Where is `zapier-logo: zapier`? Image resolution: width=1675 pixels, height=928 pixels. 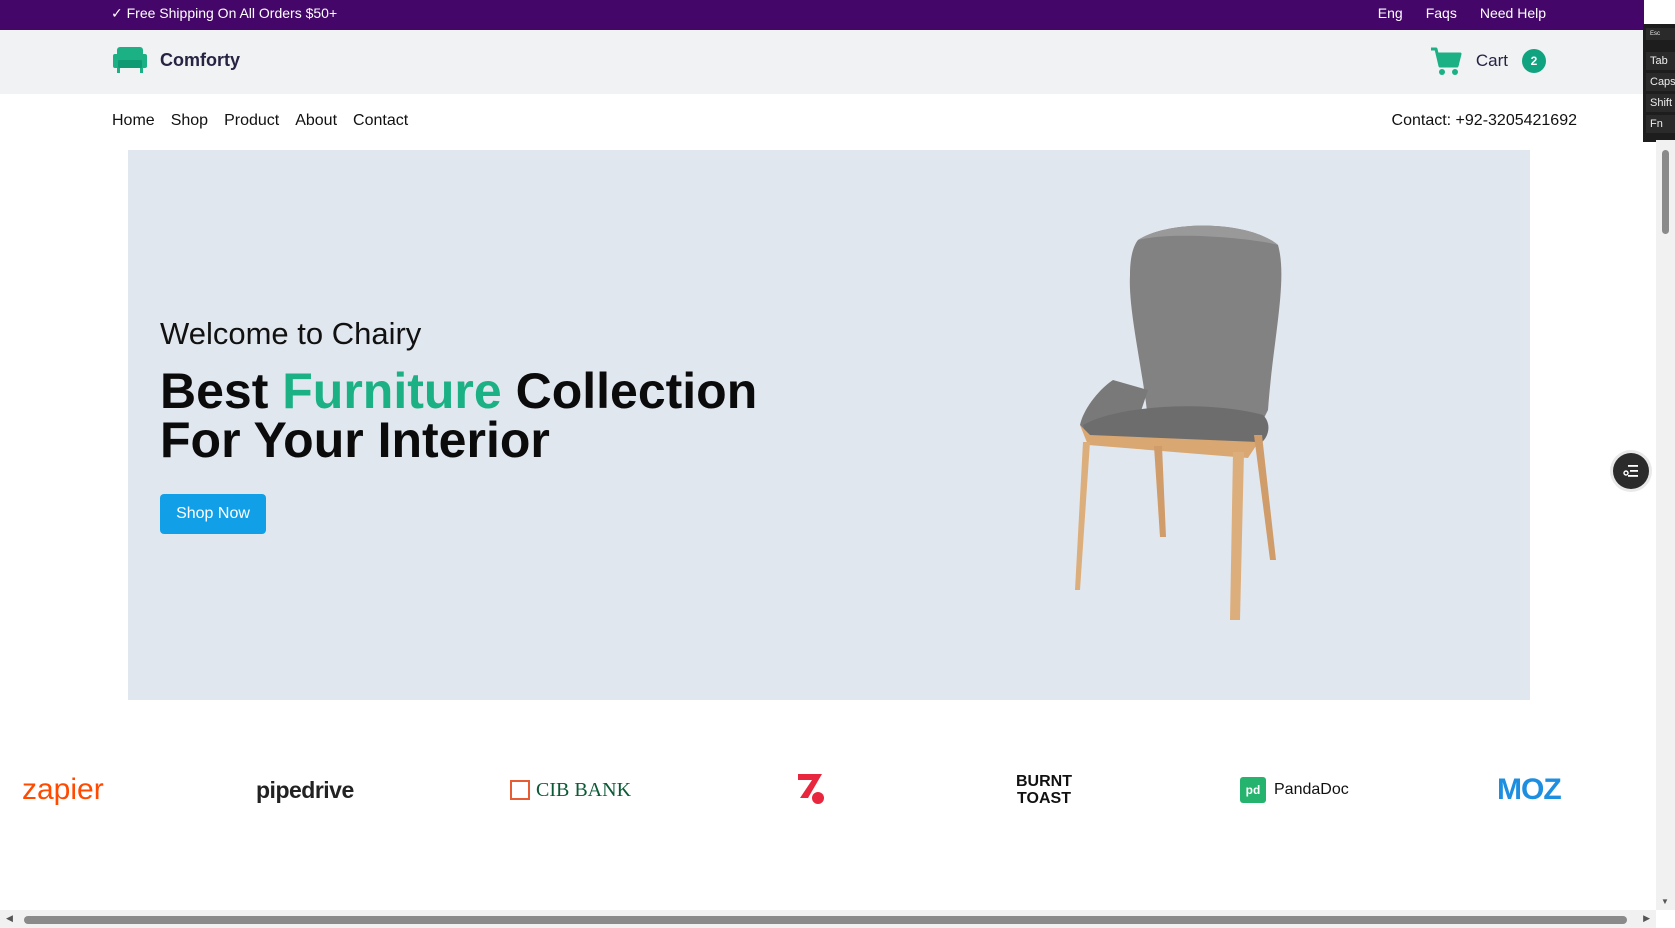
zapier-logo: zapier is located at coordinates (63, 790).